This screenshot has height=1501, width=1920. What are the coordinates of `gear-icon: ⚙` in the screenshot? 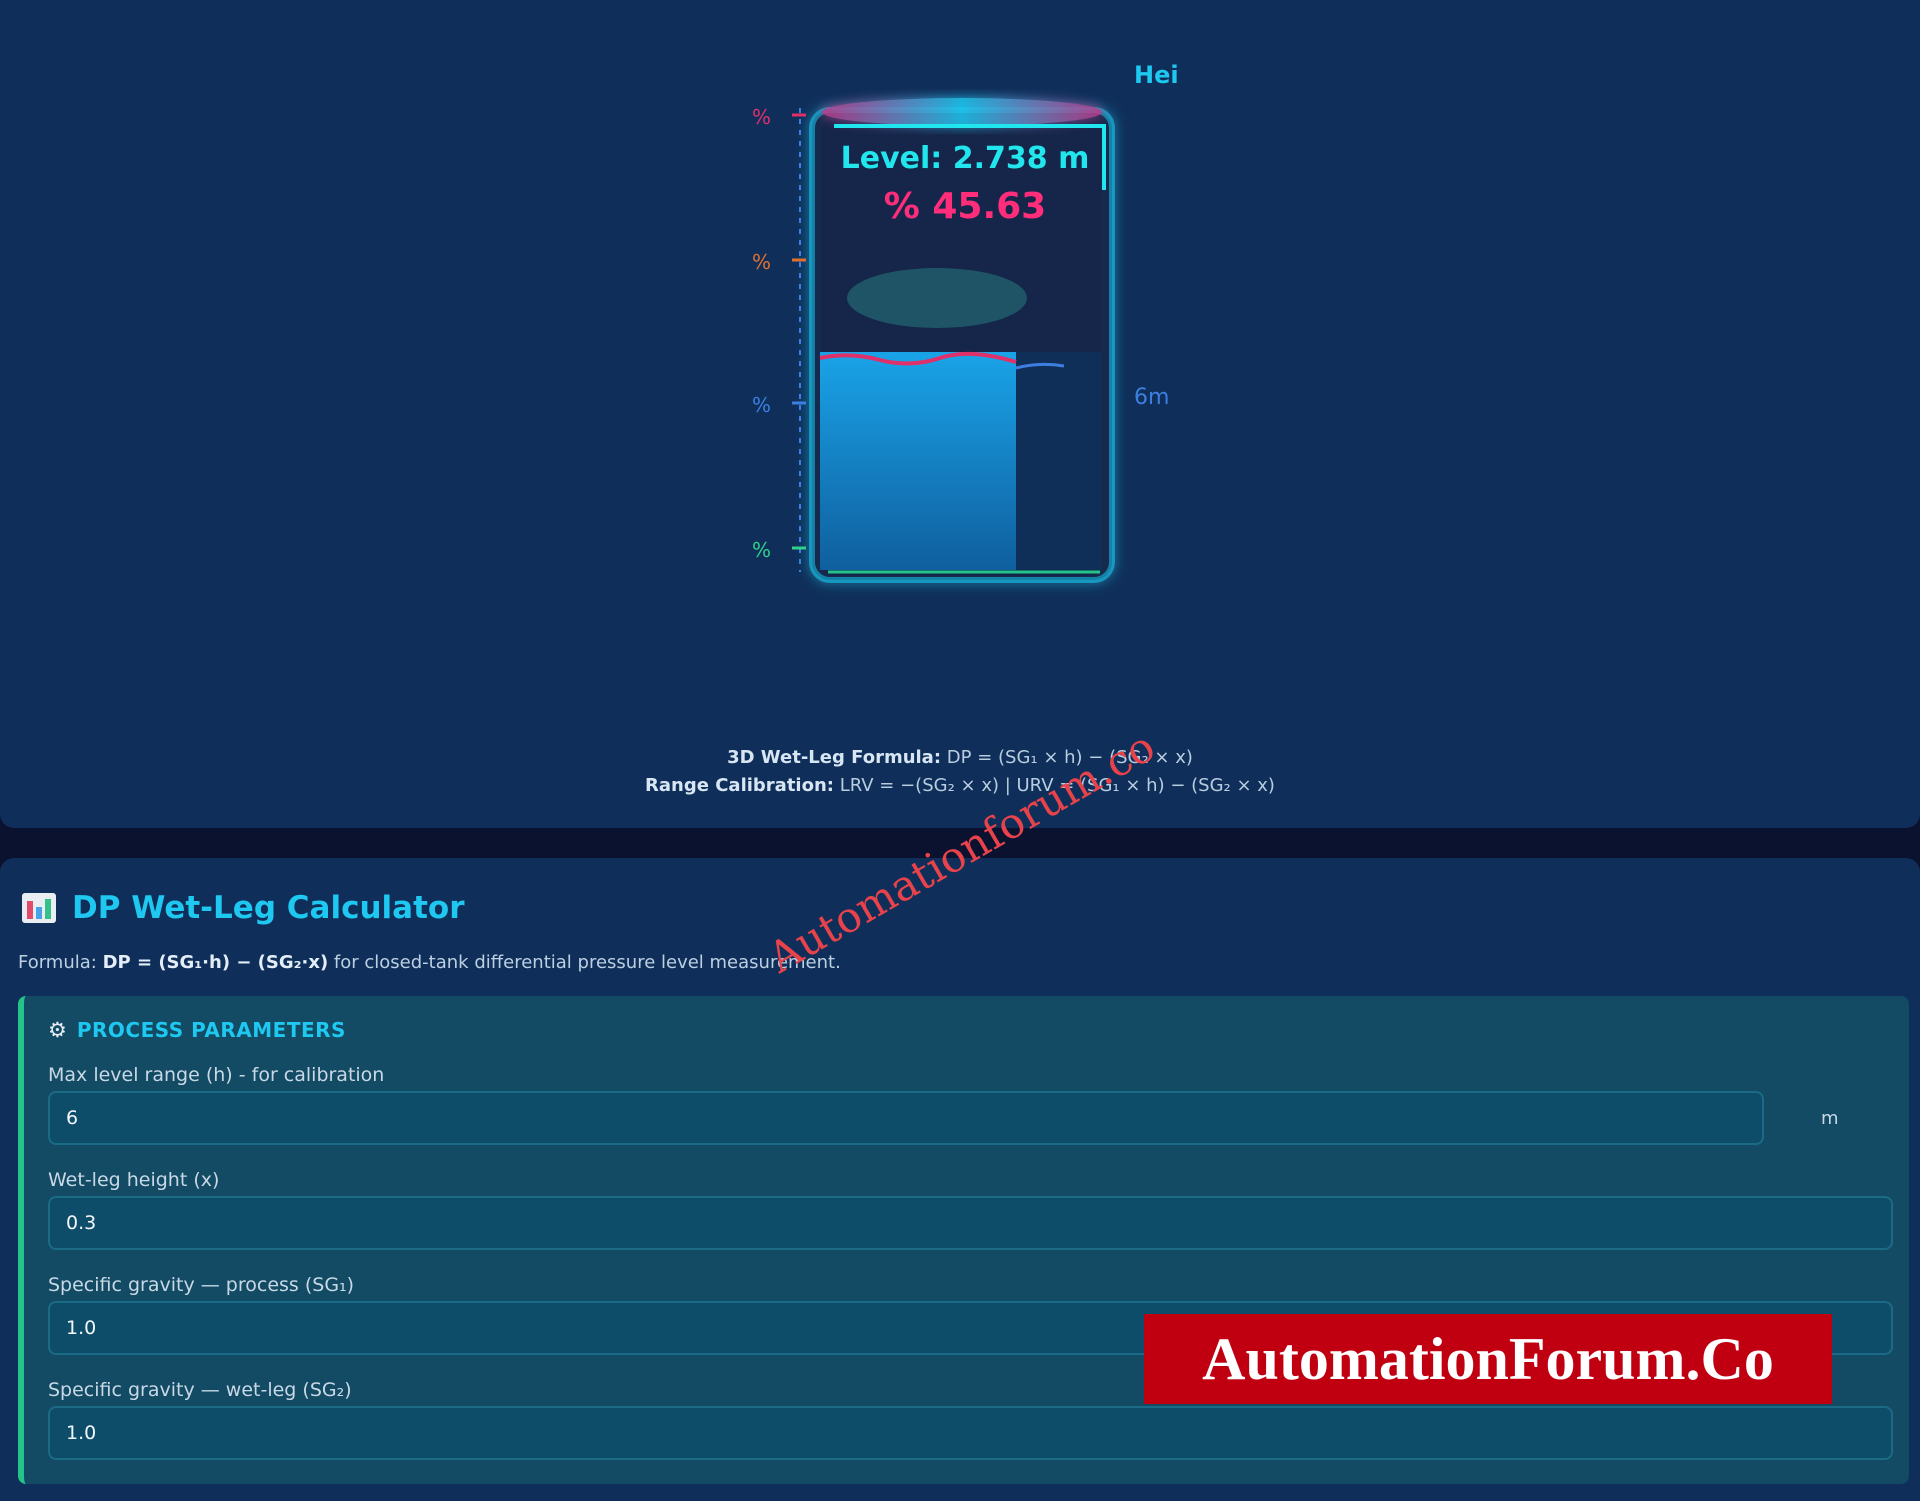 It's located at (57, 1030).